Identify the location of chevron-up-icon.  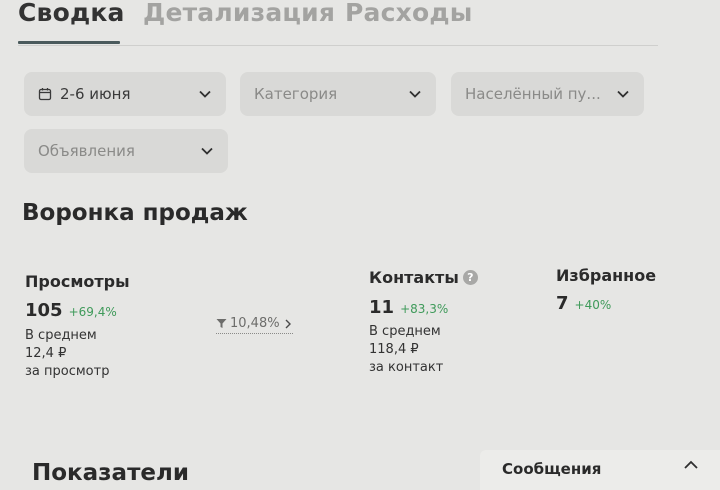
(691, 465).